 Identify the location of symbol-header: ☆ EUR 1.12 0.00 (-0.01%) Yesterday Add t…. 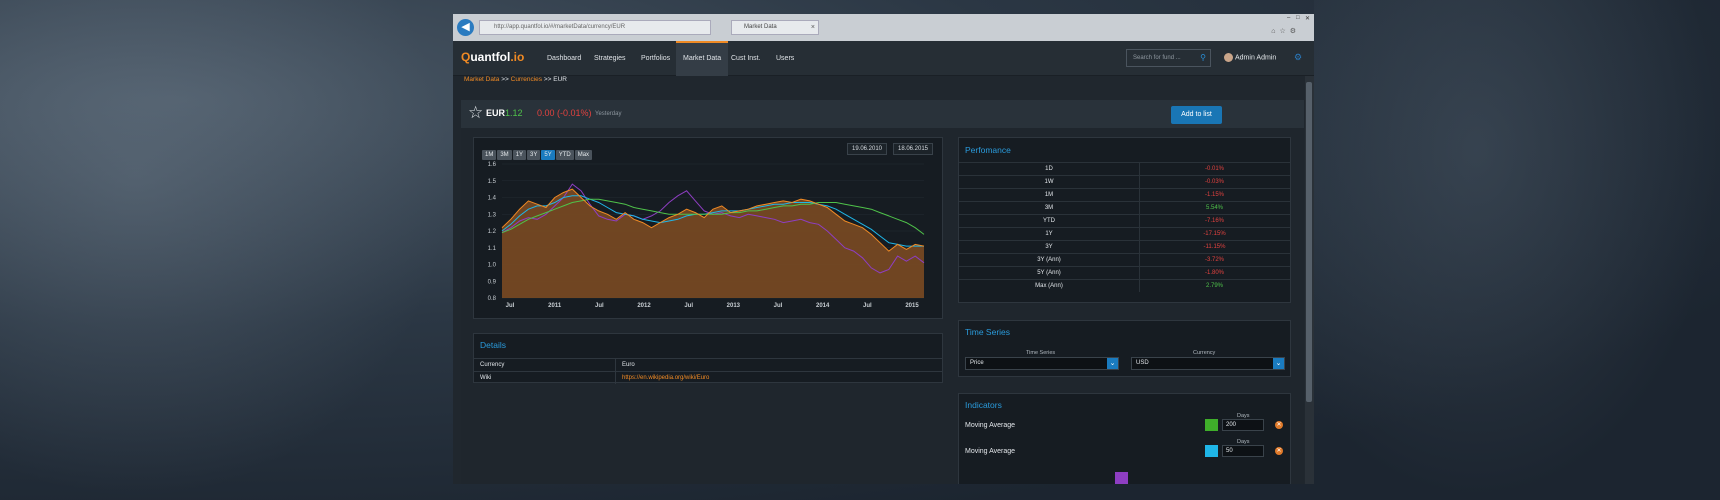
(882, 114).